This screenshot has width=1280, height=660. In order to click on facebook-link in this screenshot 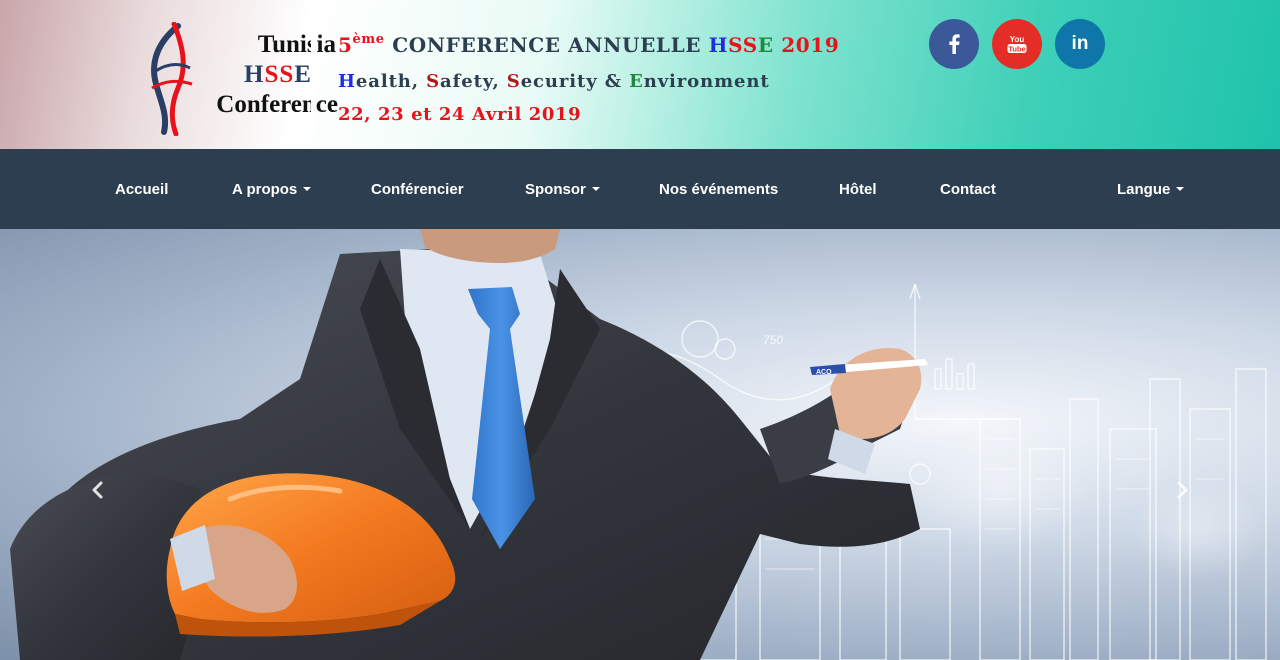, I will do `click(954, 44)`.